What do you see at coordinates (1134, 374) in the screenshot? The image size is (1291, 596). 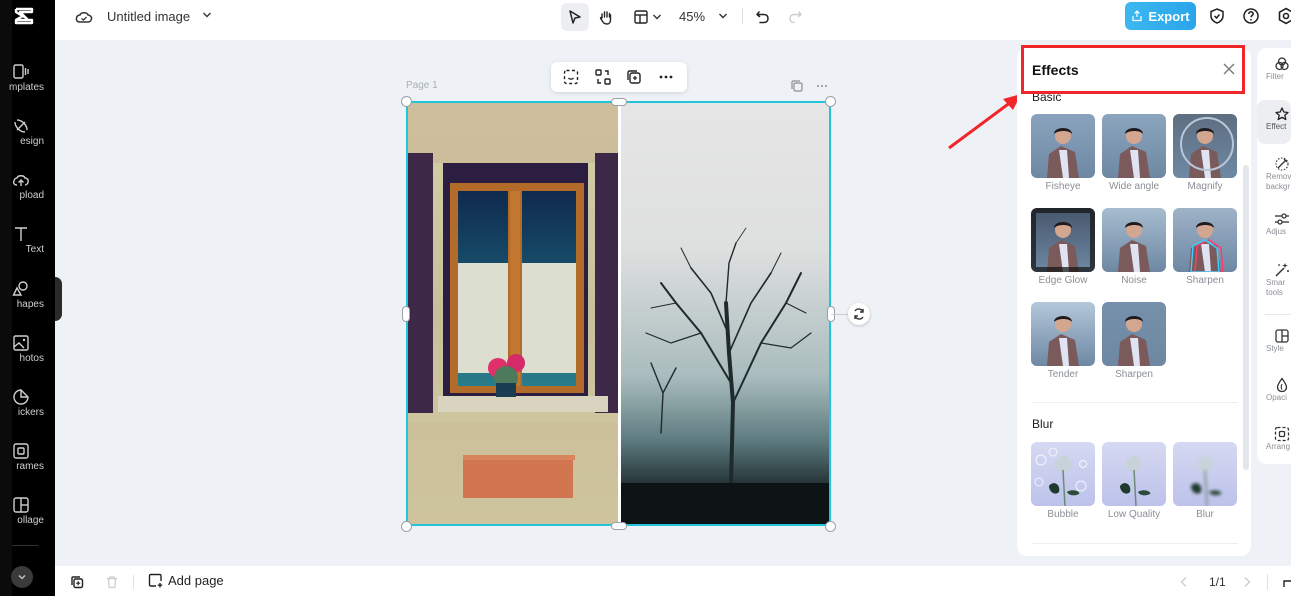 I see `effect-label: Sharpen` at bounding box center [1134, 374].